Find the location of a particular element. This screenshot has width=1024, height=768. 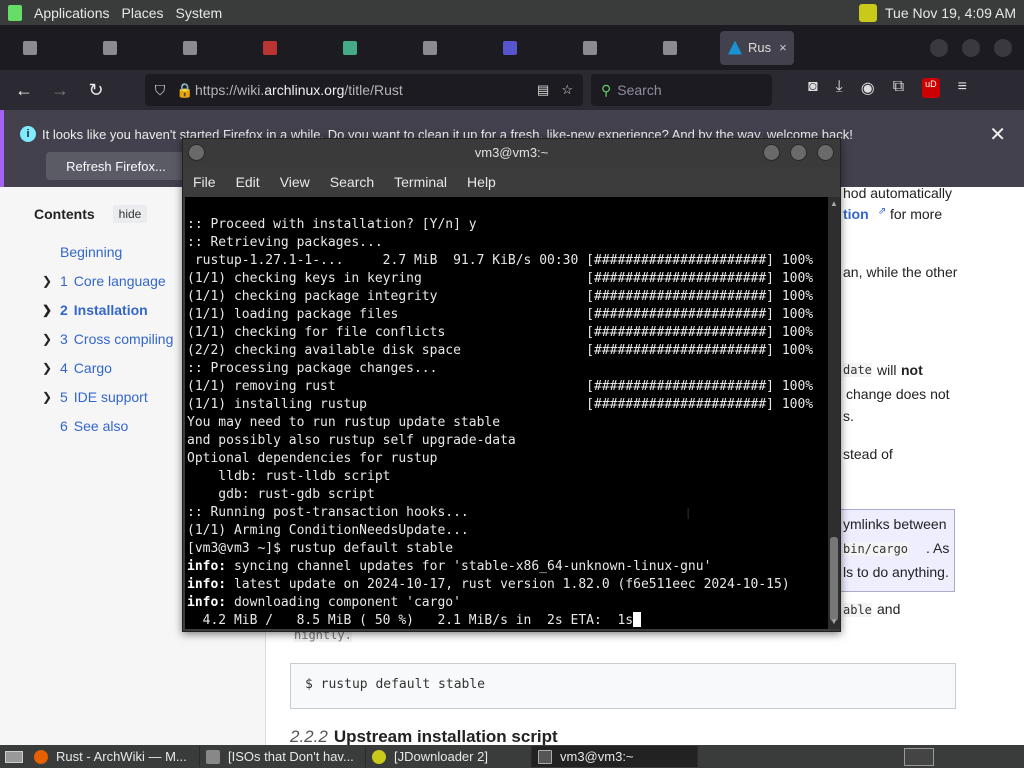

tab-close-icon: × is located at coordinates (783, 47).